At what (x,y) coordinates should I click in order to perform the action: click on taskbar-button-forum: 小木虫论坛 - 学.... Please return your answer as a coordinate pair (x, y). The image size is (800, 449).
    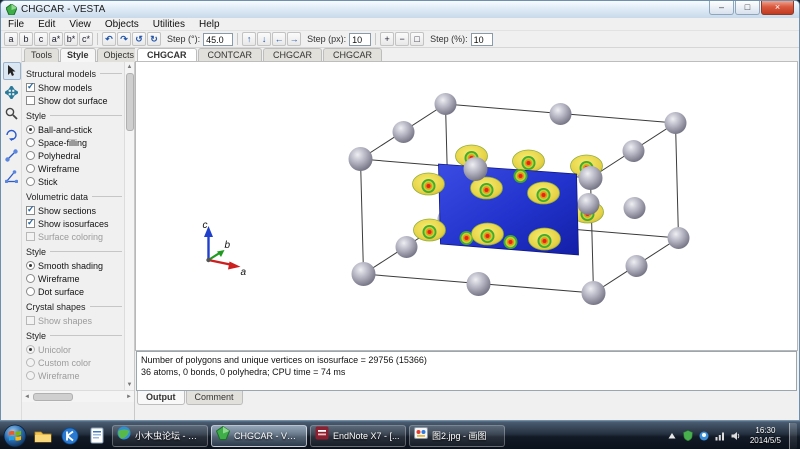
    Looking at the image, I should click on (160, 435).